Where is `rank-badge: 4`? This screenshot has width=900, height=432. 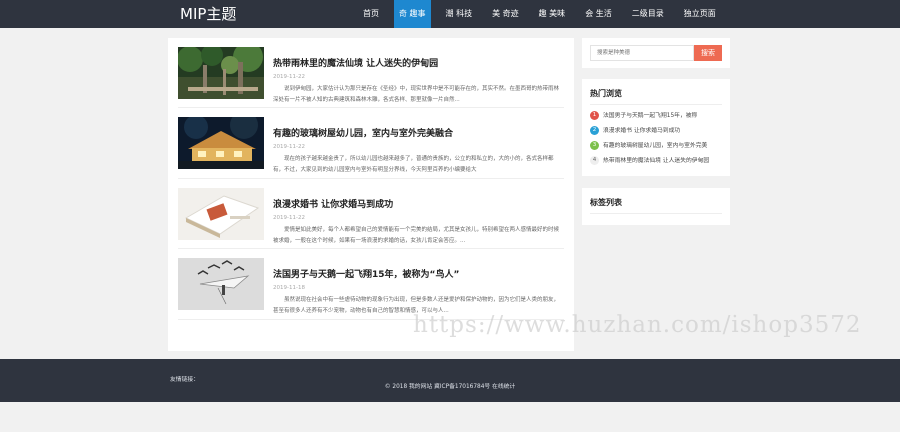 rank-badge: 4 is located at coordinates (594, 160).